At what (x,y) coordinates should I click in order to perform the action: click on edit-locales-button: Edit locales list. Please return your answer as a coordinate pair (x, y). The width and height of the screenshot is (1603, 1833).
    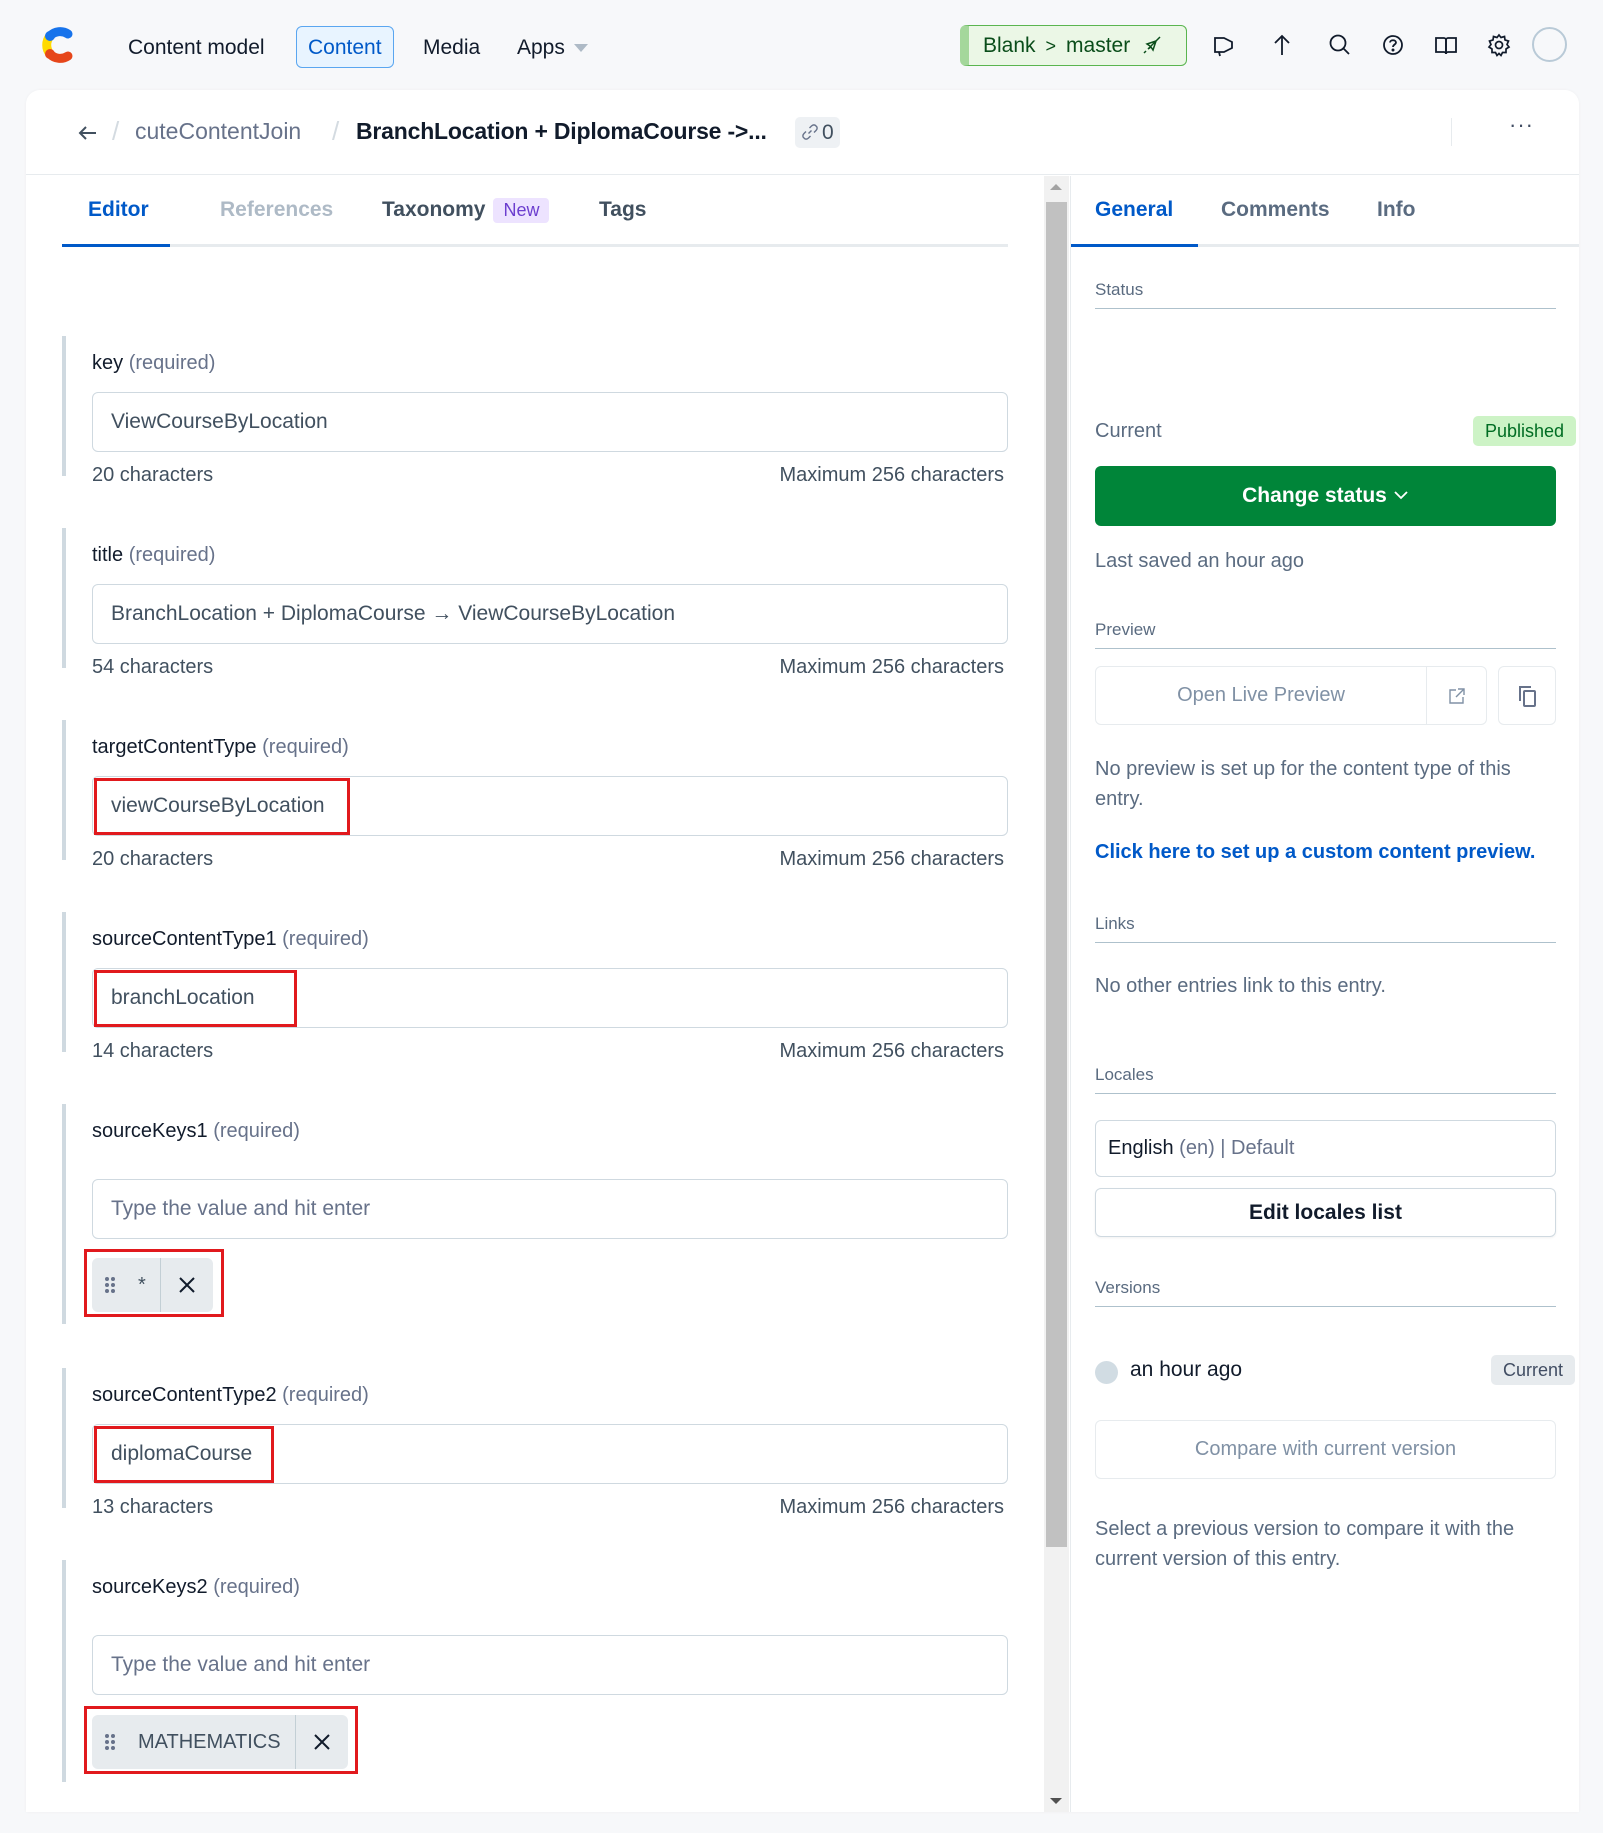
    Looking at the image, I should click on (1325, 1212).